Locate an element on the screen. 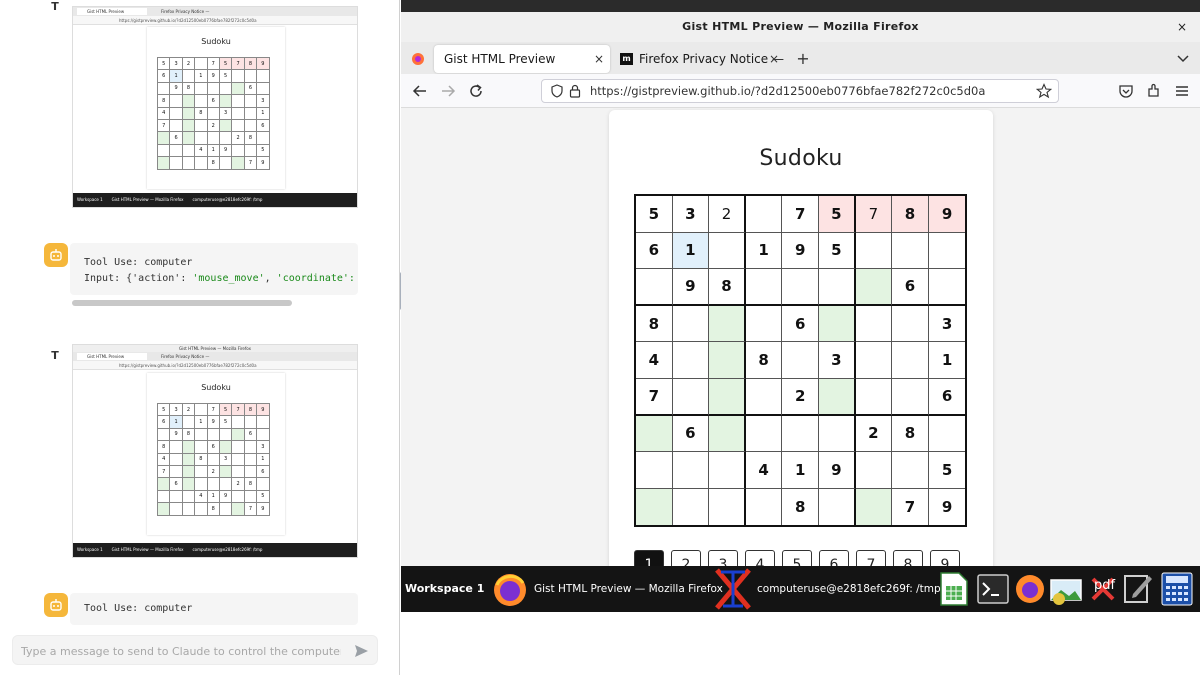 The height and width of the screenshot is (675, 1200). send-icon is located at coordinates (361, 651).